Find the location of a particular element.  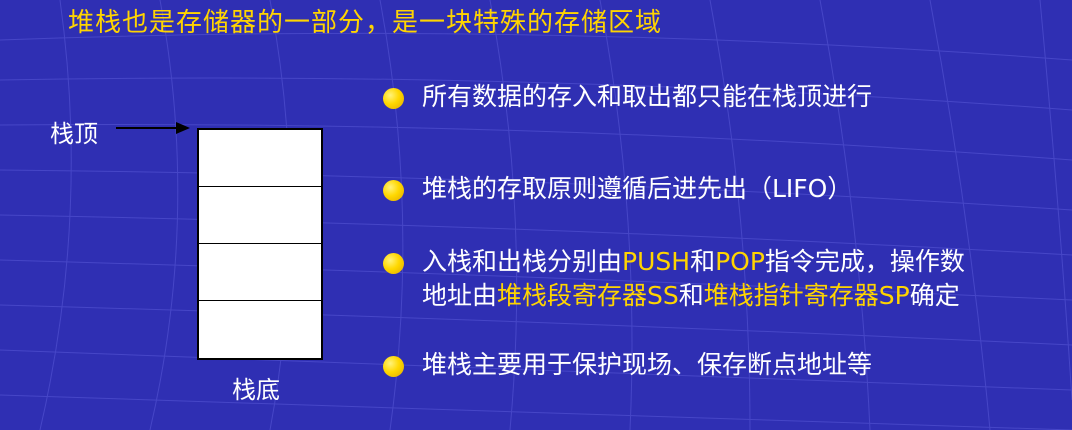

stack-top-label: 栈顶 is located at coordinates (74, 134).